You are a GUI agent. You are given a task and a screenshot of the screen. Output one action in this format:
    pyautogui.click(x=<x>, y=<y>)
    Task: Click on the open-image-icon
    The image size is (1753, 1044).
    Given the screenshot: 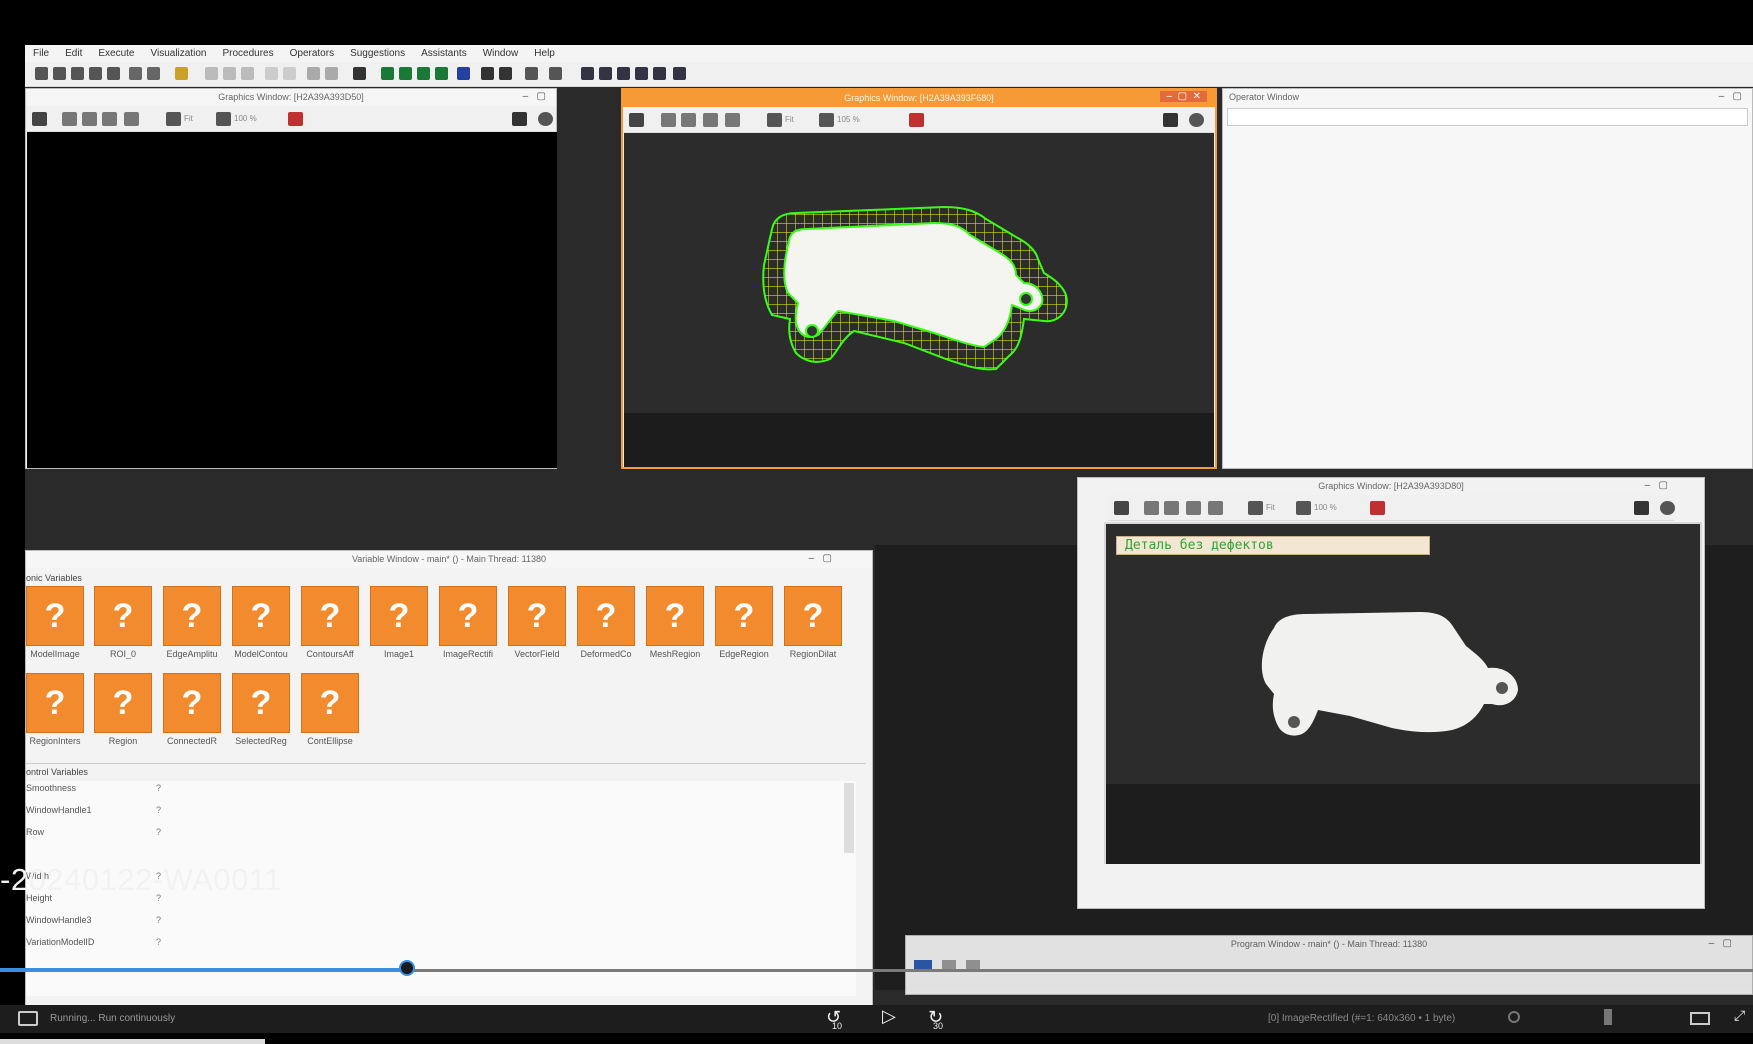 What is the action you would take?
    pyautogui.click(x=153, y=73)
    